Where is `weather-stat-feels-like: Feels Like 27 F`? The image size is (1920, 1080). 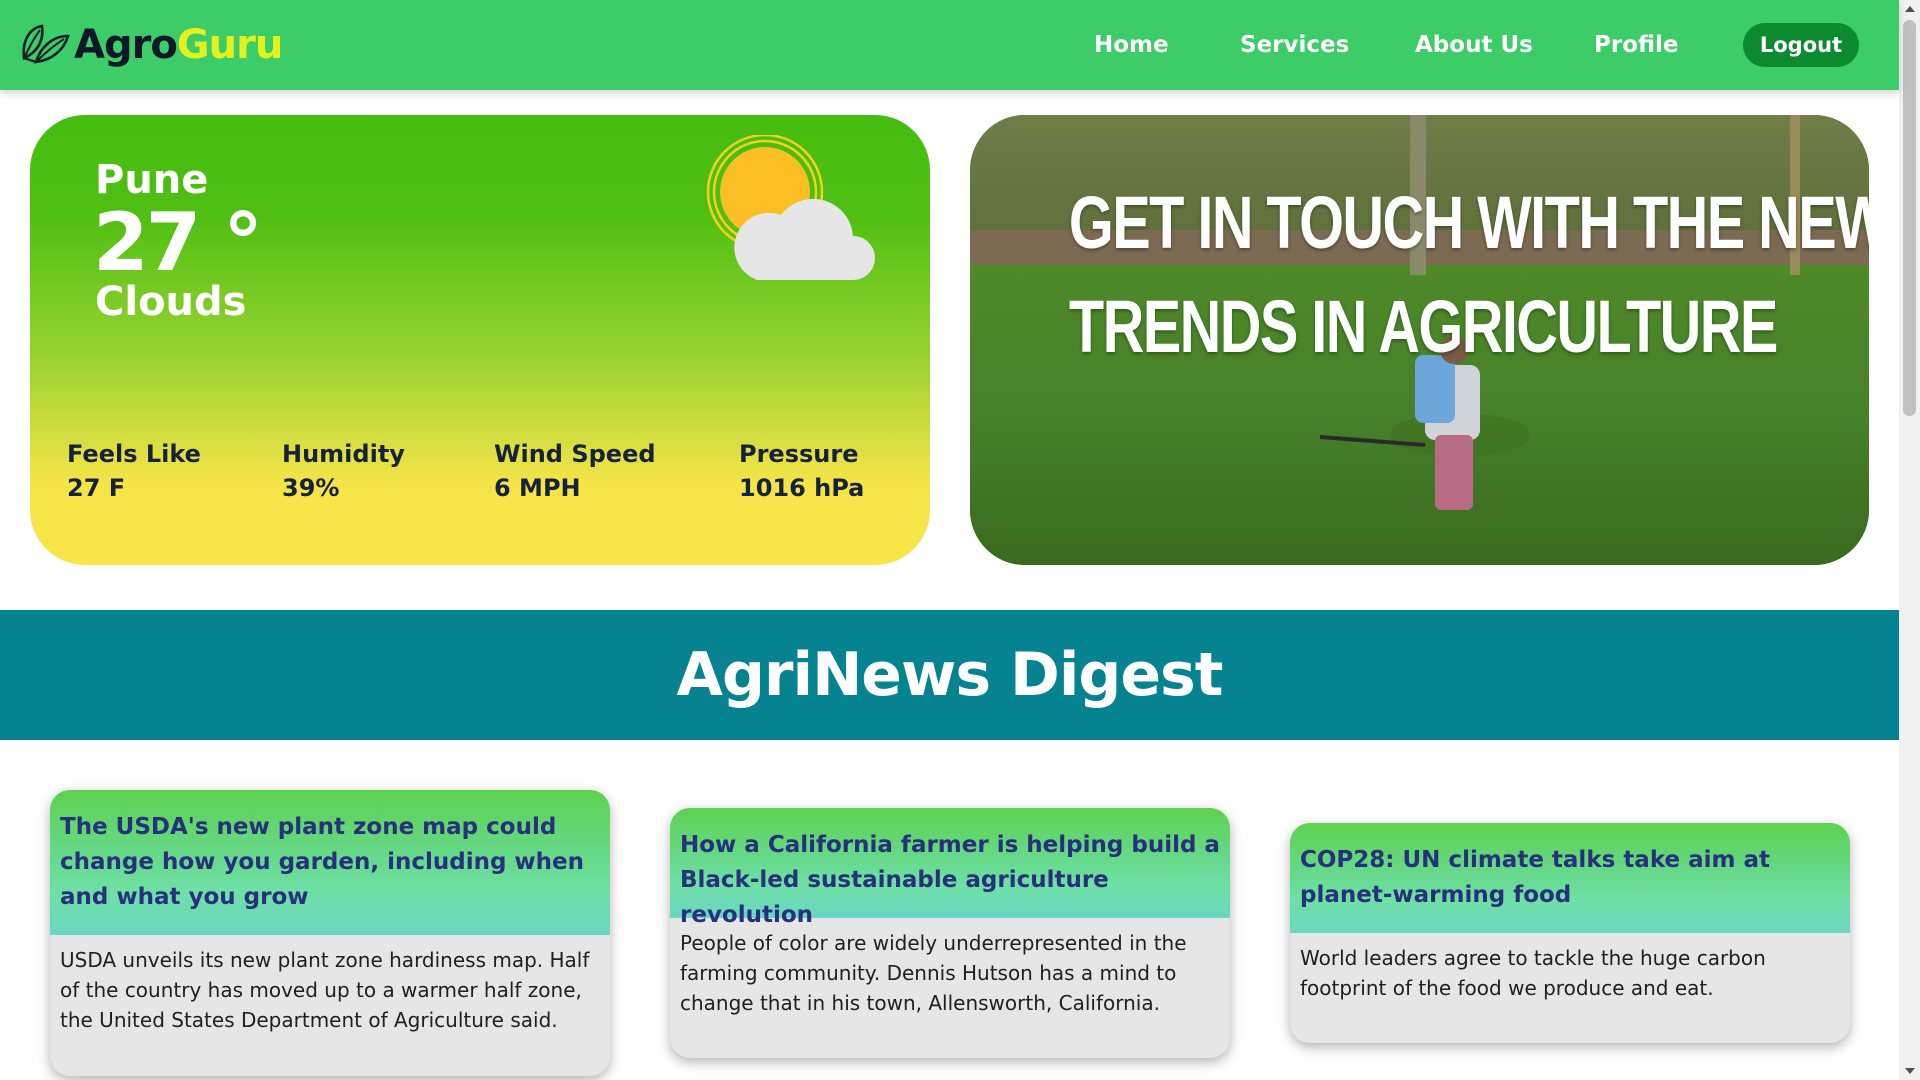
weather-stat-feels-like: Feels Like 27 F is located at coordinates (134, 471).